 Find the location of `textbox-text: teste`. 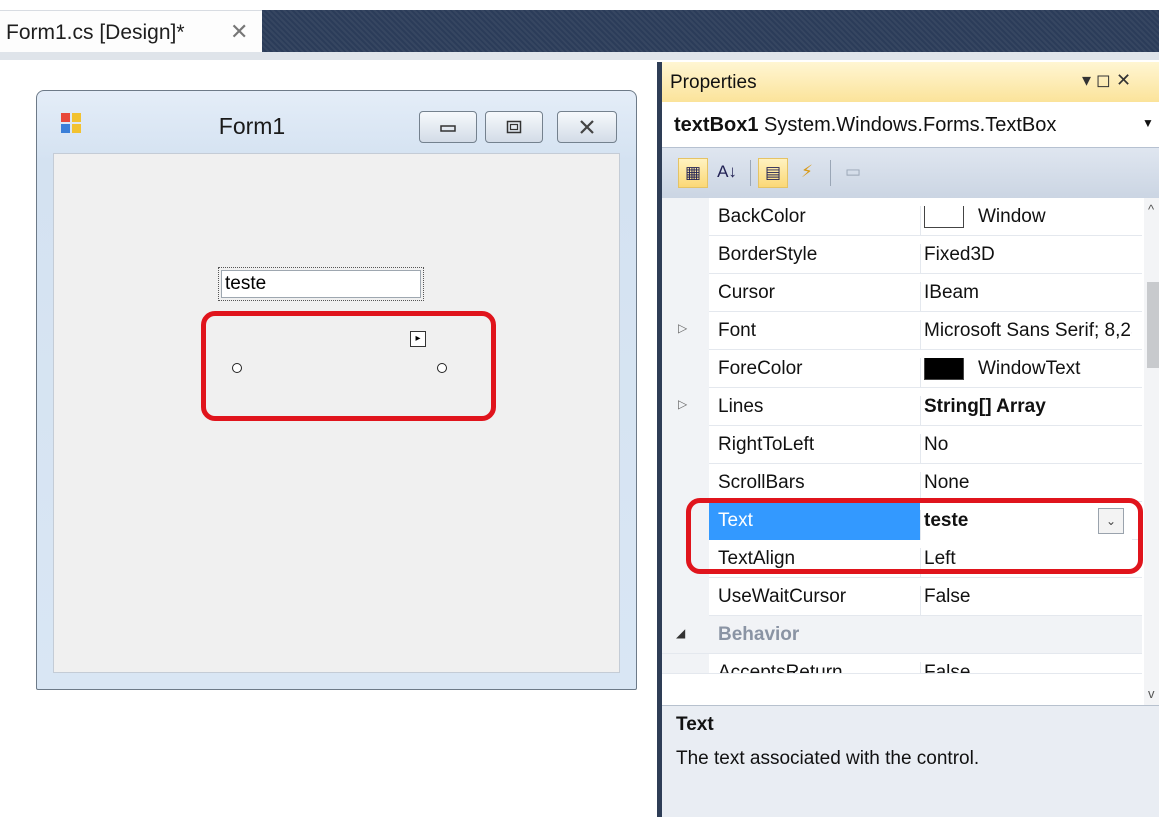

textbox-text: teste is located at coordinates (246, 283).